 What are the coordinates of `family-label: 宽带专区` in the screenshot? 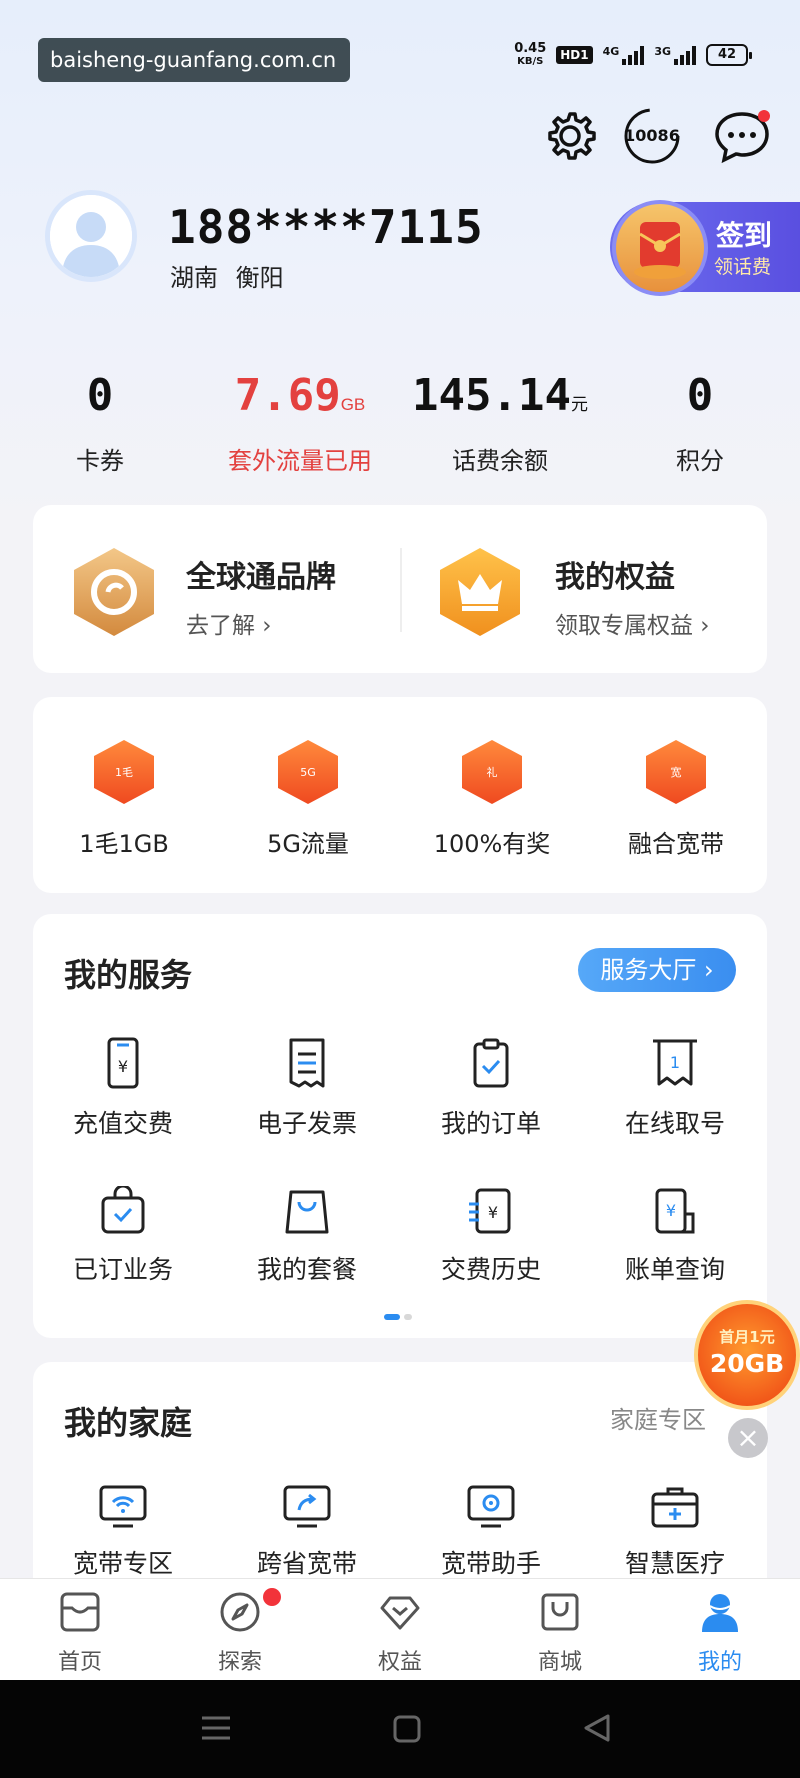 It's located at (122, 1563).